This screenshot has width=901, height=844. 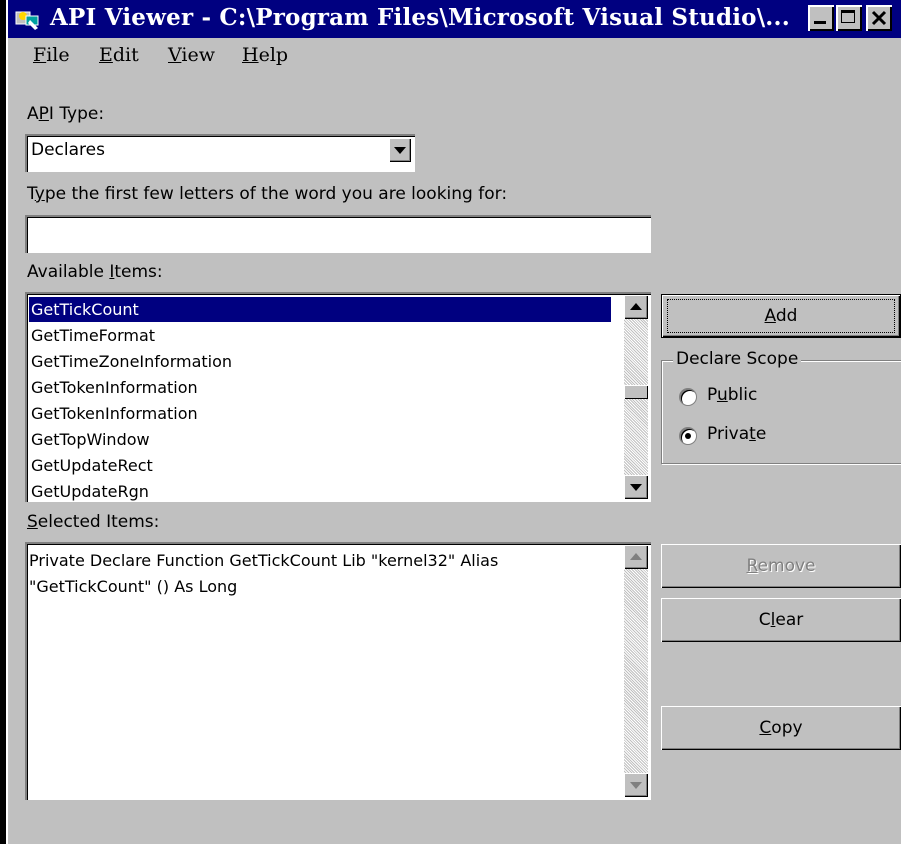 I want to click on remove-button: Remove, so click(x=781, y=566).